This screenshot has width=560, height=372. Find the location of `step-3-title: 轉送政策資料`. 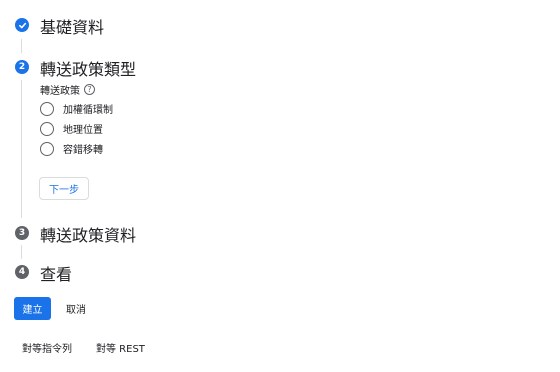

step-3-title: 轉送政策資料 is located at coordinates (88, 234).